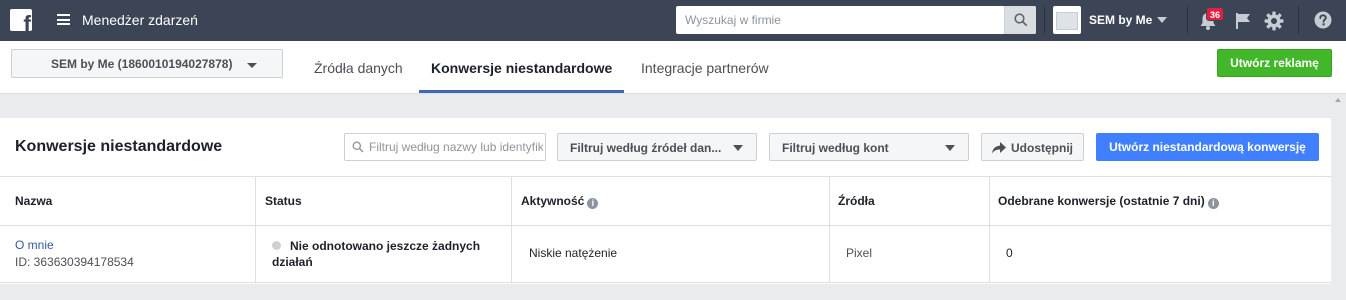 Image resolution: width=1346 pixels, height=300 pixels. What do you see at coordinates (1215, 14) in the screenshot?
I see `notifications-badge: 36` at bounding box center [1215, 14].